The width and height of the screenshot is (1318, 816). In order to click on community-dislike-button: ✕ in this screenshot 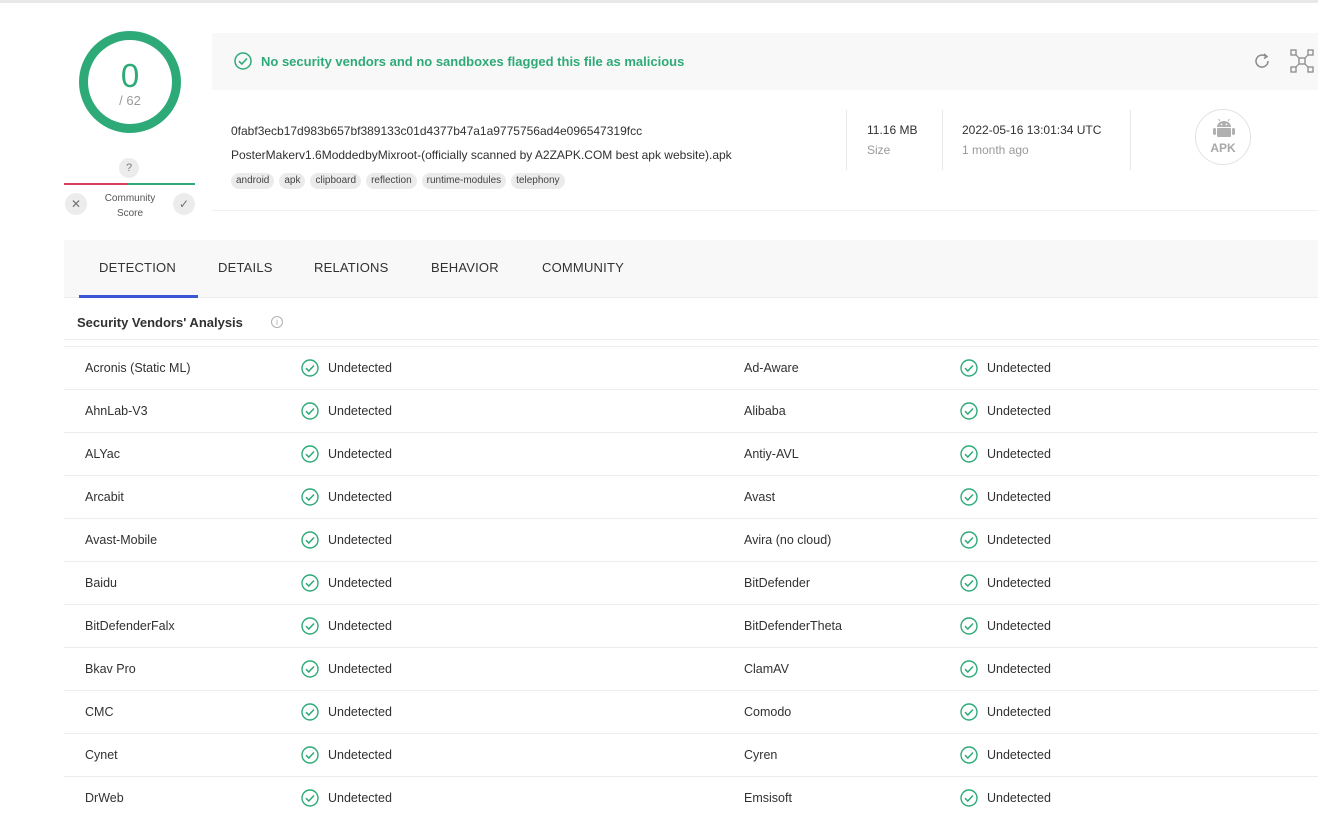, I will do `click(76, 204)`.